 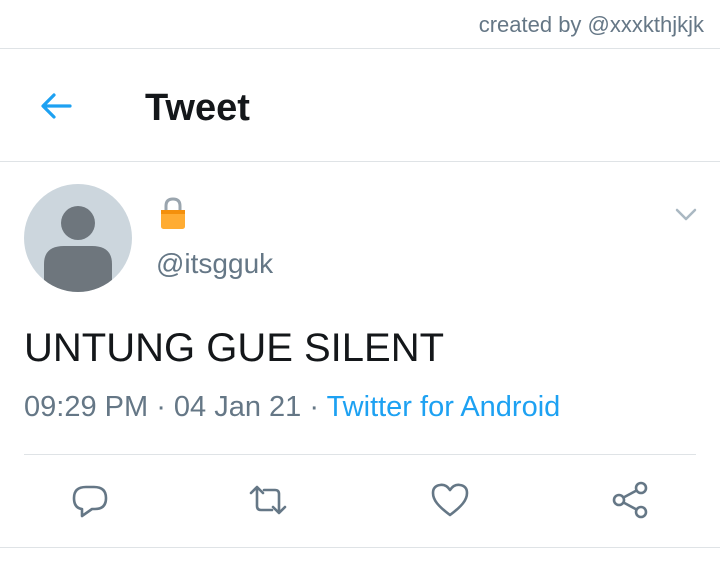 I want to click on back-button, so click(x=56, y=106).